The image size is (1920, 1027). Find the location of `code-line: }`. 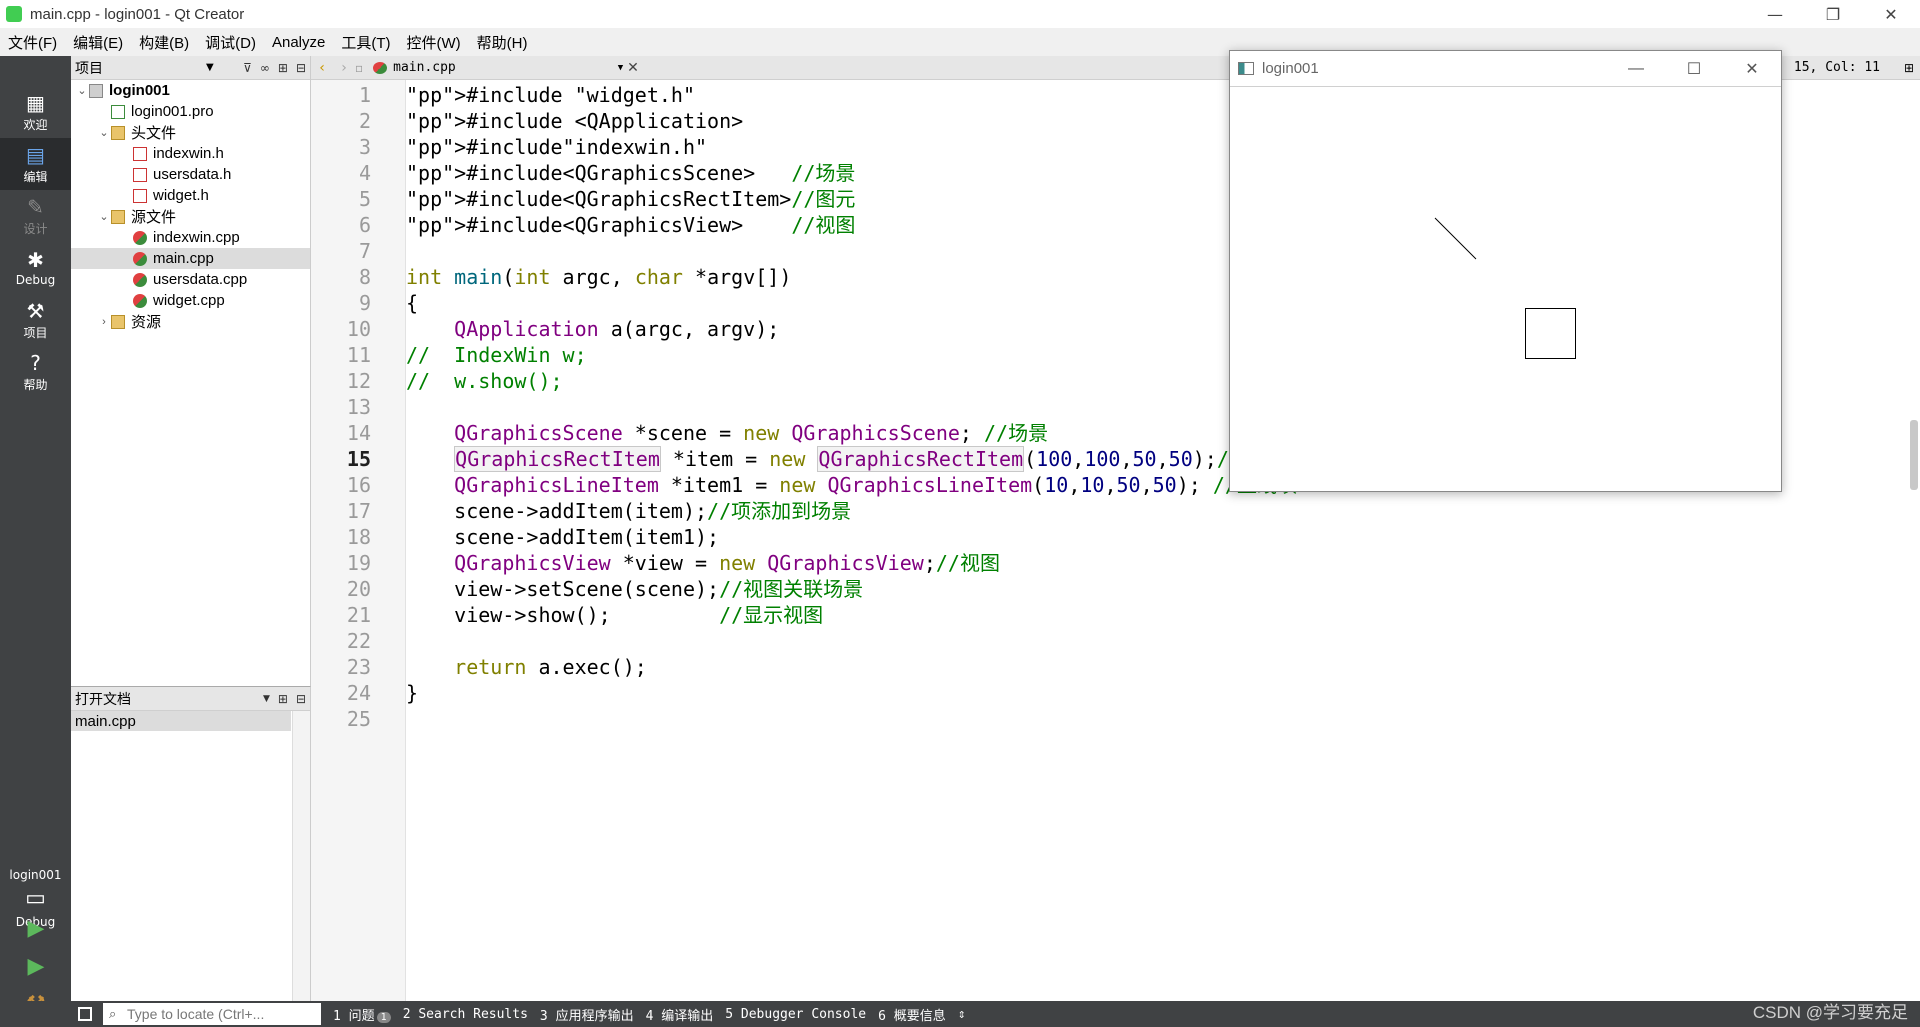

code-line: } is located at coordinates (1160, 693).